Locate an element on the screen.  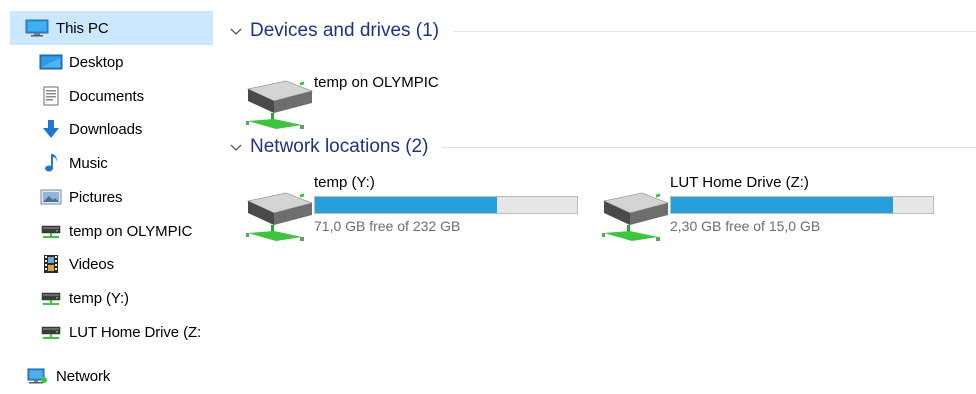
sidebar-item-label: Pictures is located at coordinates (96, 197).